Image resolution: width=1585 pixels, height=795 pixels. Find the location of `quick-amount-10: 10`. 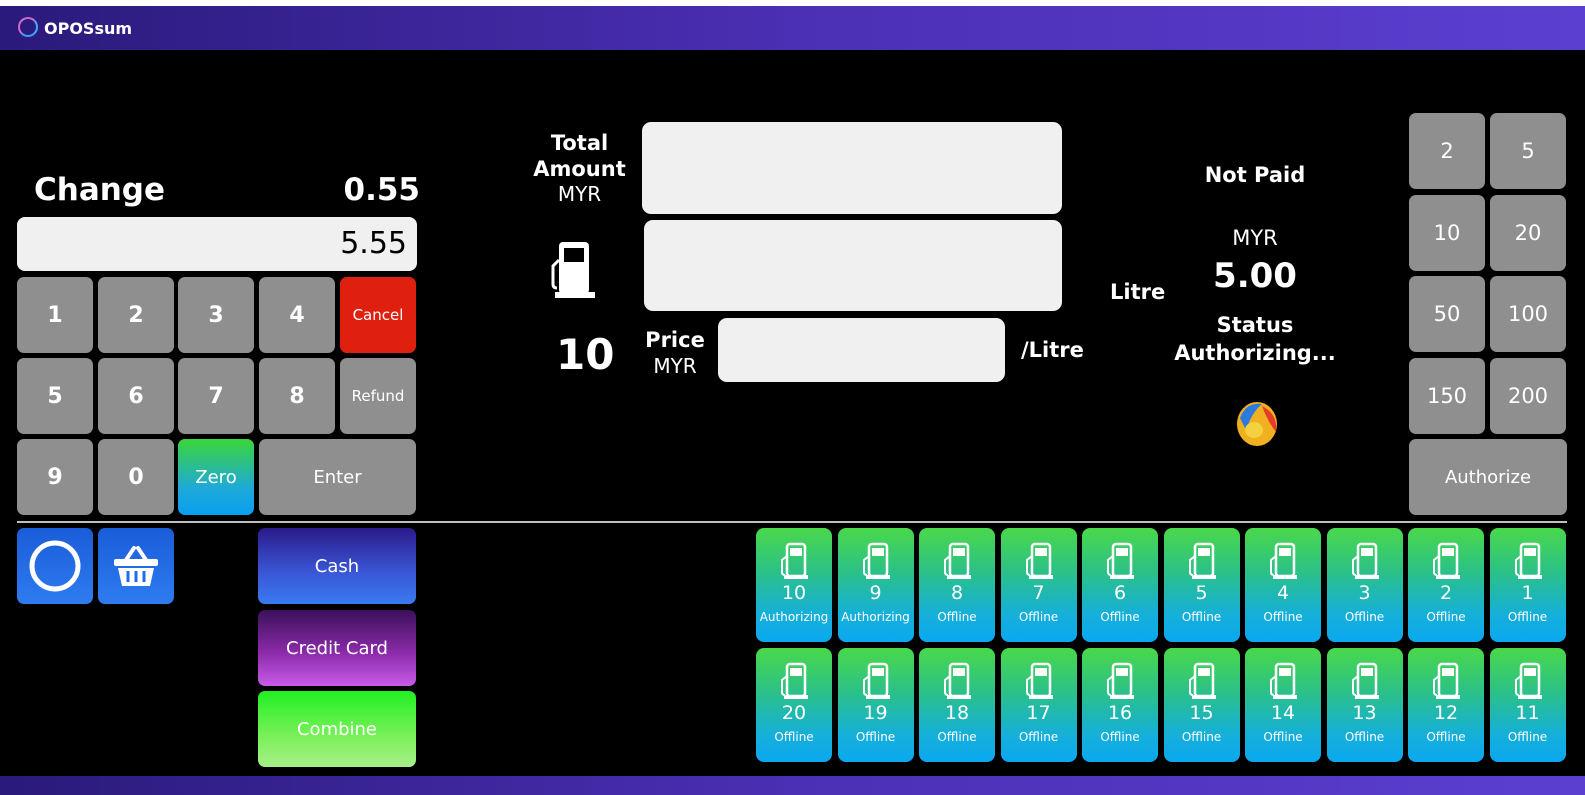

quick-amount-10: 10 is located at coordinates (1447, 233).